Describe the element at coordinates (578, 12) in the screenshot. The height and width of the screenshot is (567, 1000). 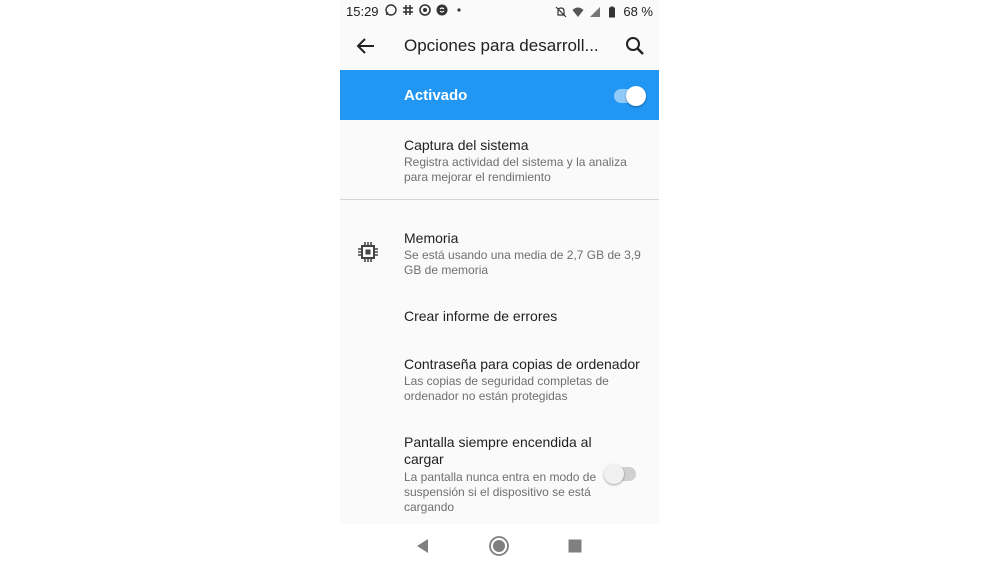
I see `wifi-icon` at that location.